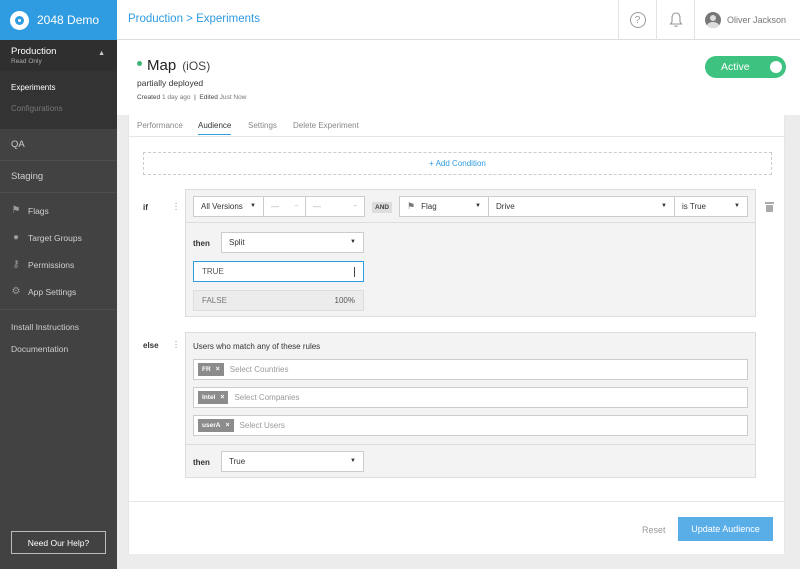 This screenshot has height=569, width=800. What do you see at coordinates (228, 206) in the screenshot?
I see `version-select: All Versions ▼` at bounding box center [228, 206].